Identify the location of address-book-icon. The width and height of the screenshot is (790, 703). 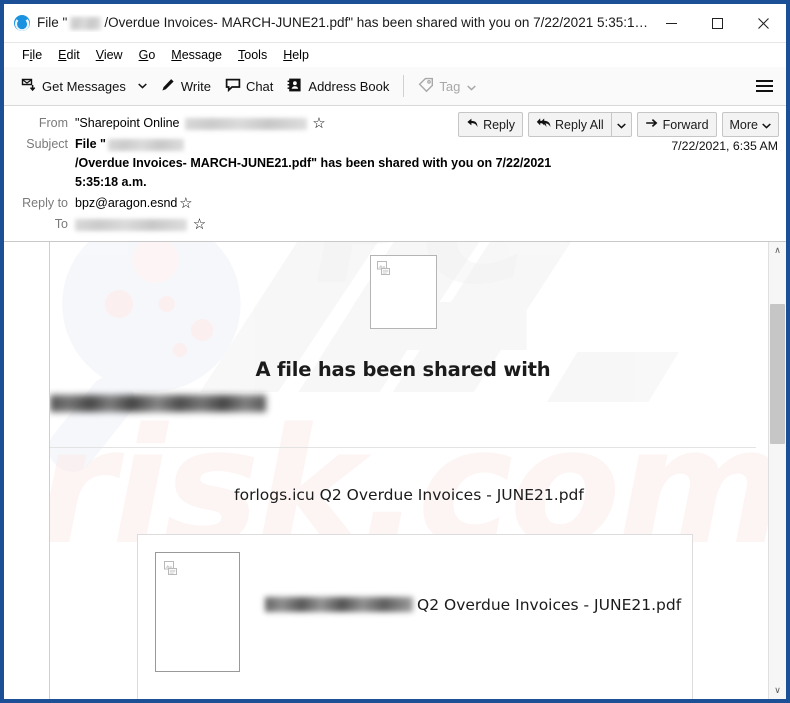
(295, 86).